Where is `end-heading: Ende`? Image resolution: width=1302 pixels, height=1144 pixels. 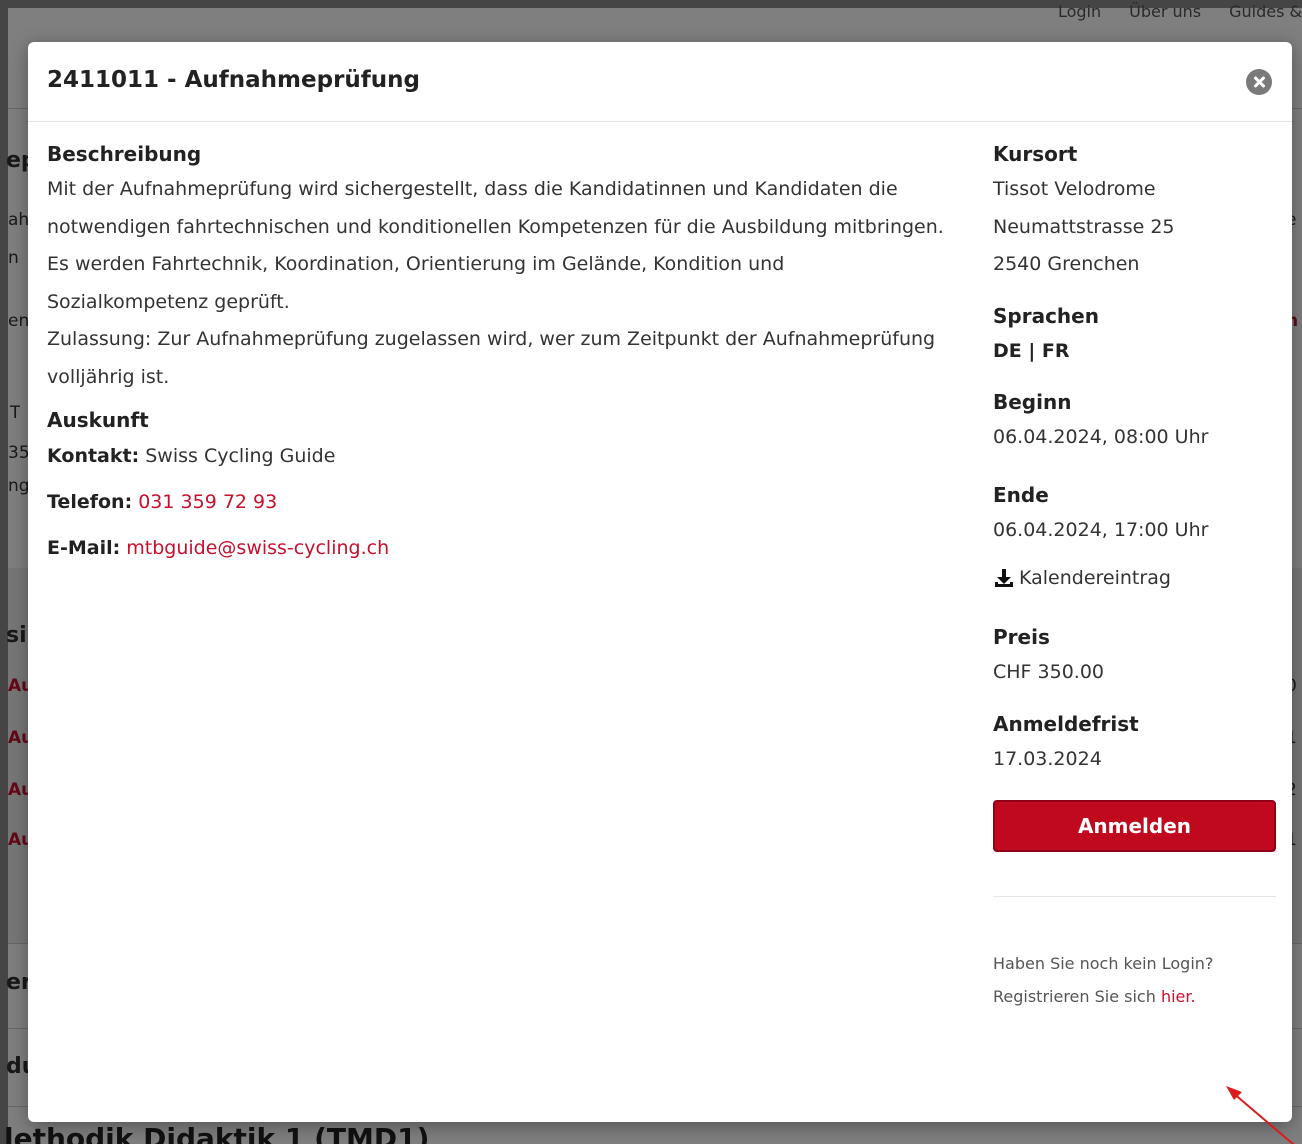 end-heading: Ende is located at coordinates (1021, 494).